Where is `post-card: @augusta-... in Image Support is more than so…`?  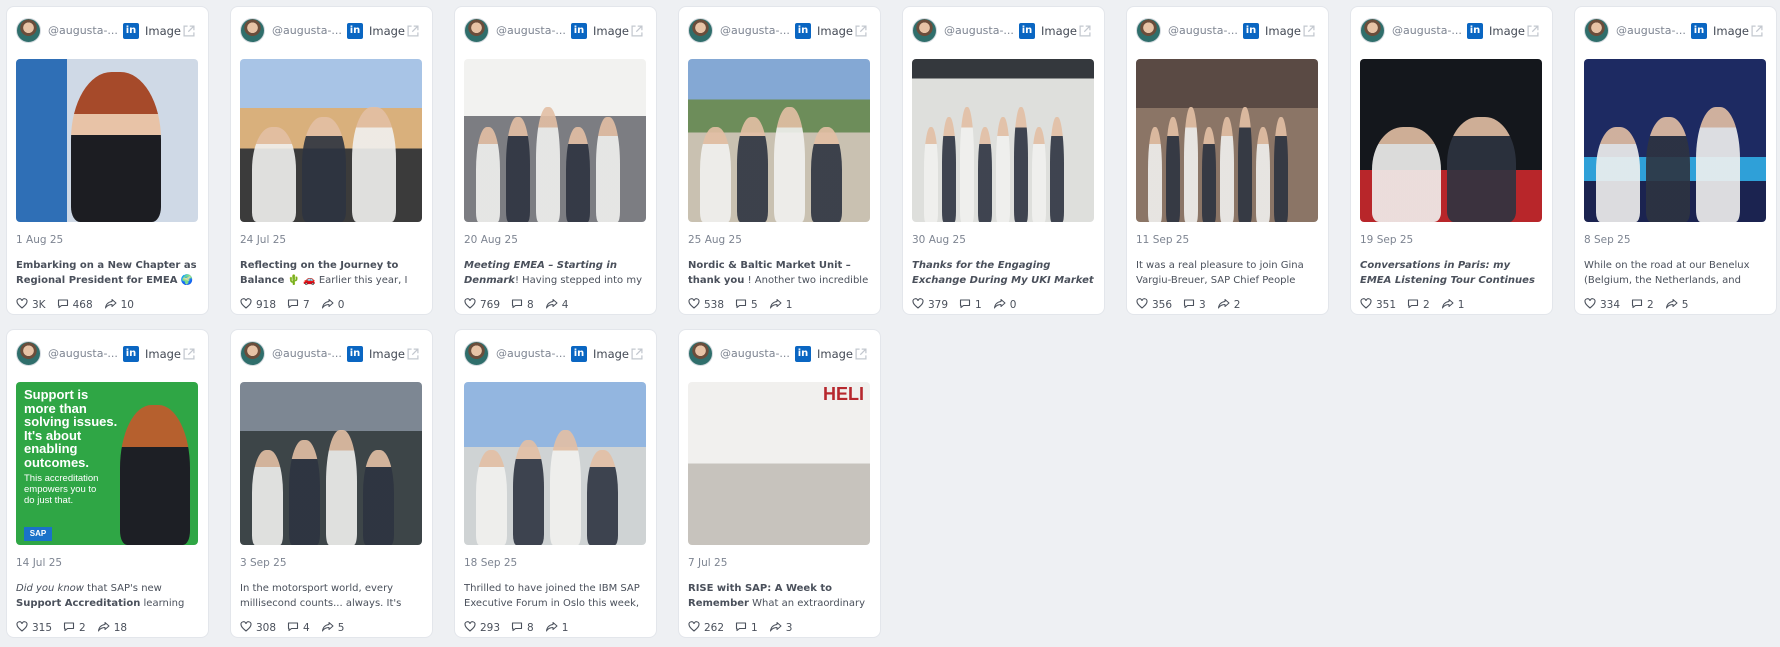 post-card: @augusta-... in Image Support is more than so… is located at coordinates (107, 483).